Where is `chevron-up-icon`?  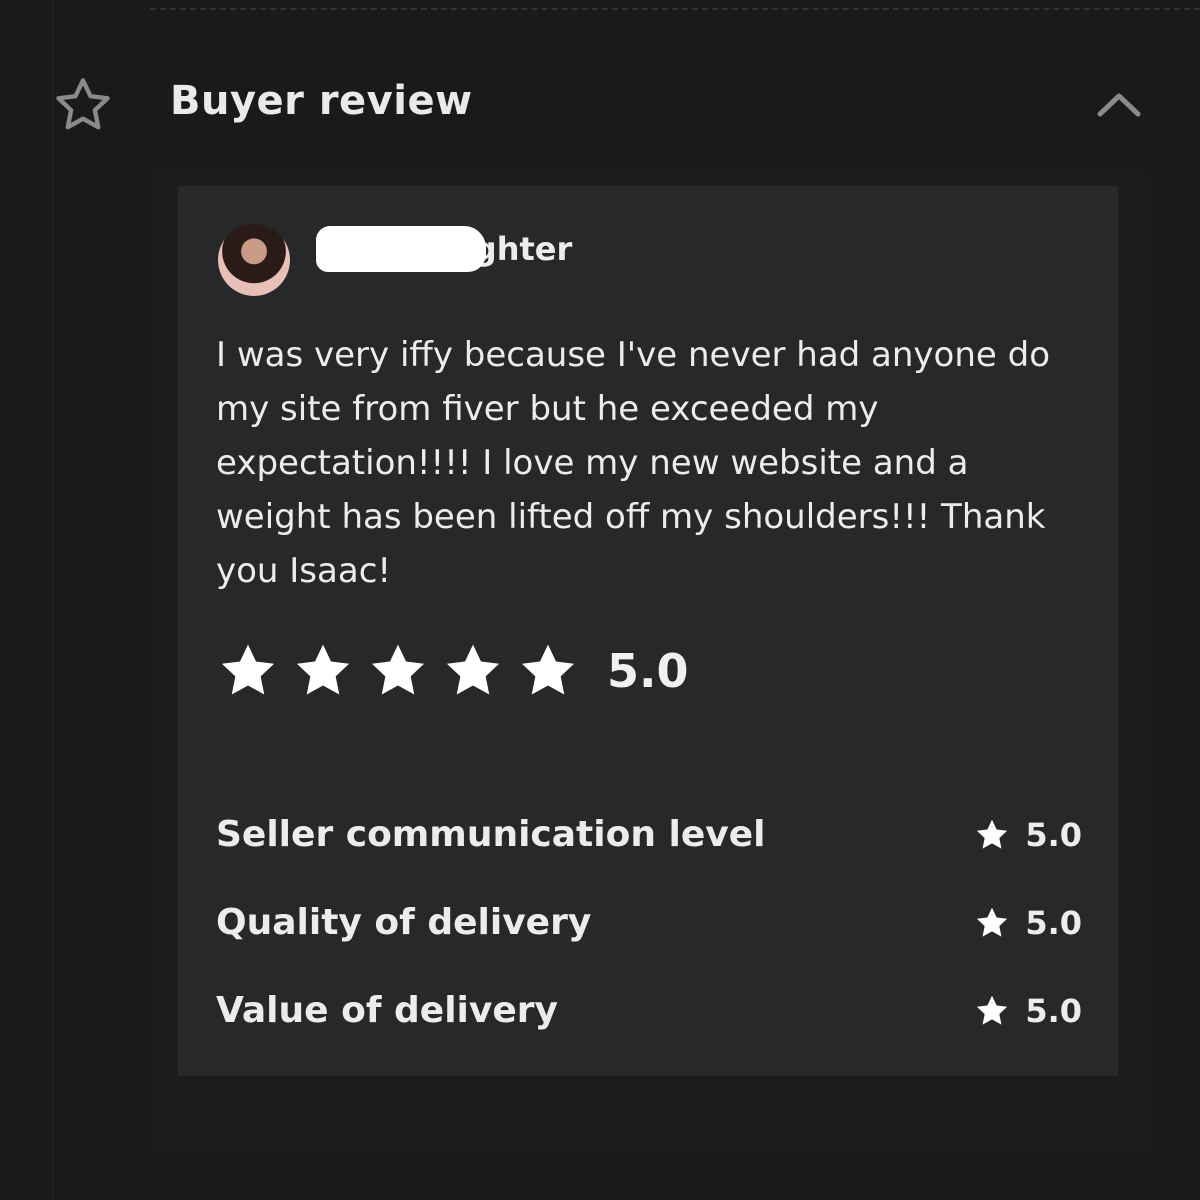
chevron-up-icon is located at coordinates (1119, 104).